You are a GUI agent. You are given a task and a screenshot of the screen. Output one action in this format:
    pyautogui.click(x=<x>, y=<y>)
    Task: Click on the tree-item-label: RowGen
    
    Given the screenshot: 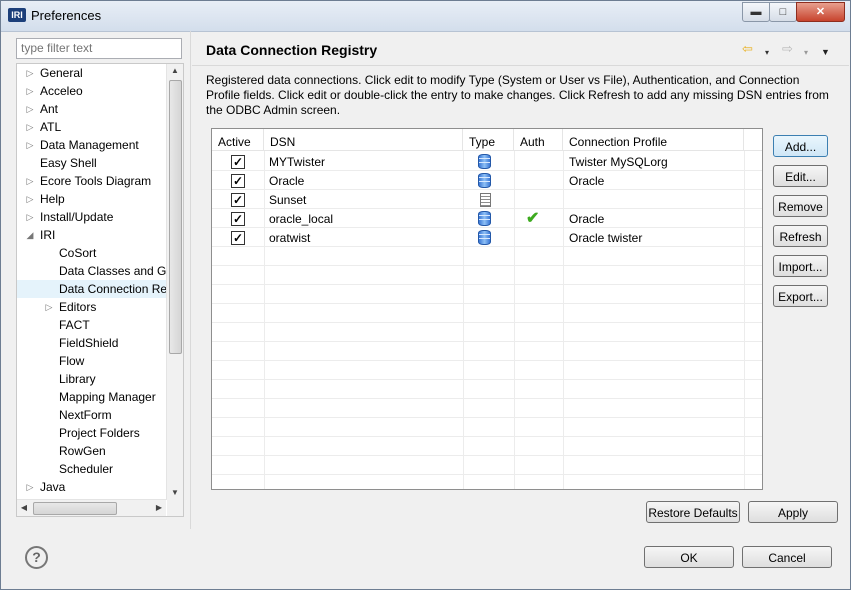 What is the action you would take?
    pyautogui.click(x=82, y=451)
    